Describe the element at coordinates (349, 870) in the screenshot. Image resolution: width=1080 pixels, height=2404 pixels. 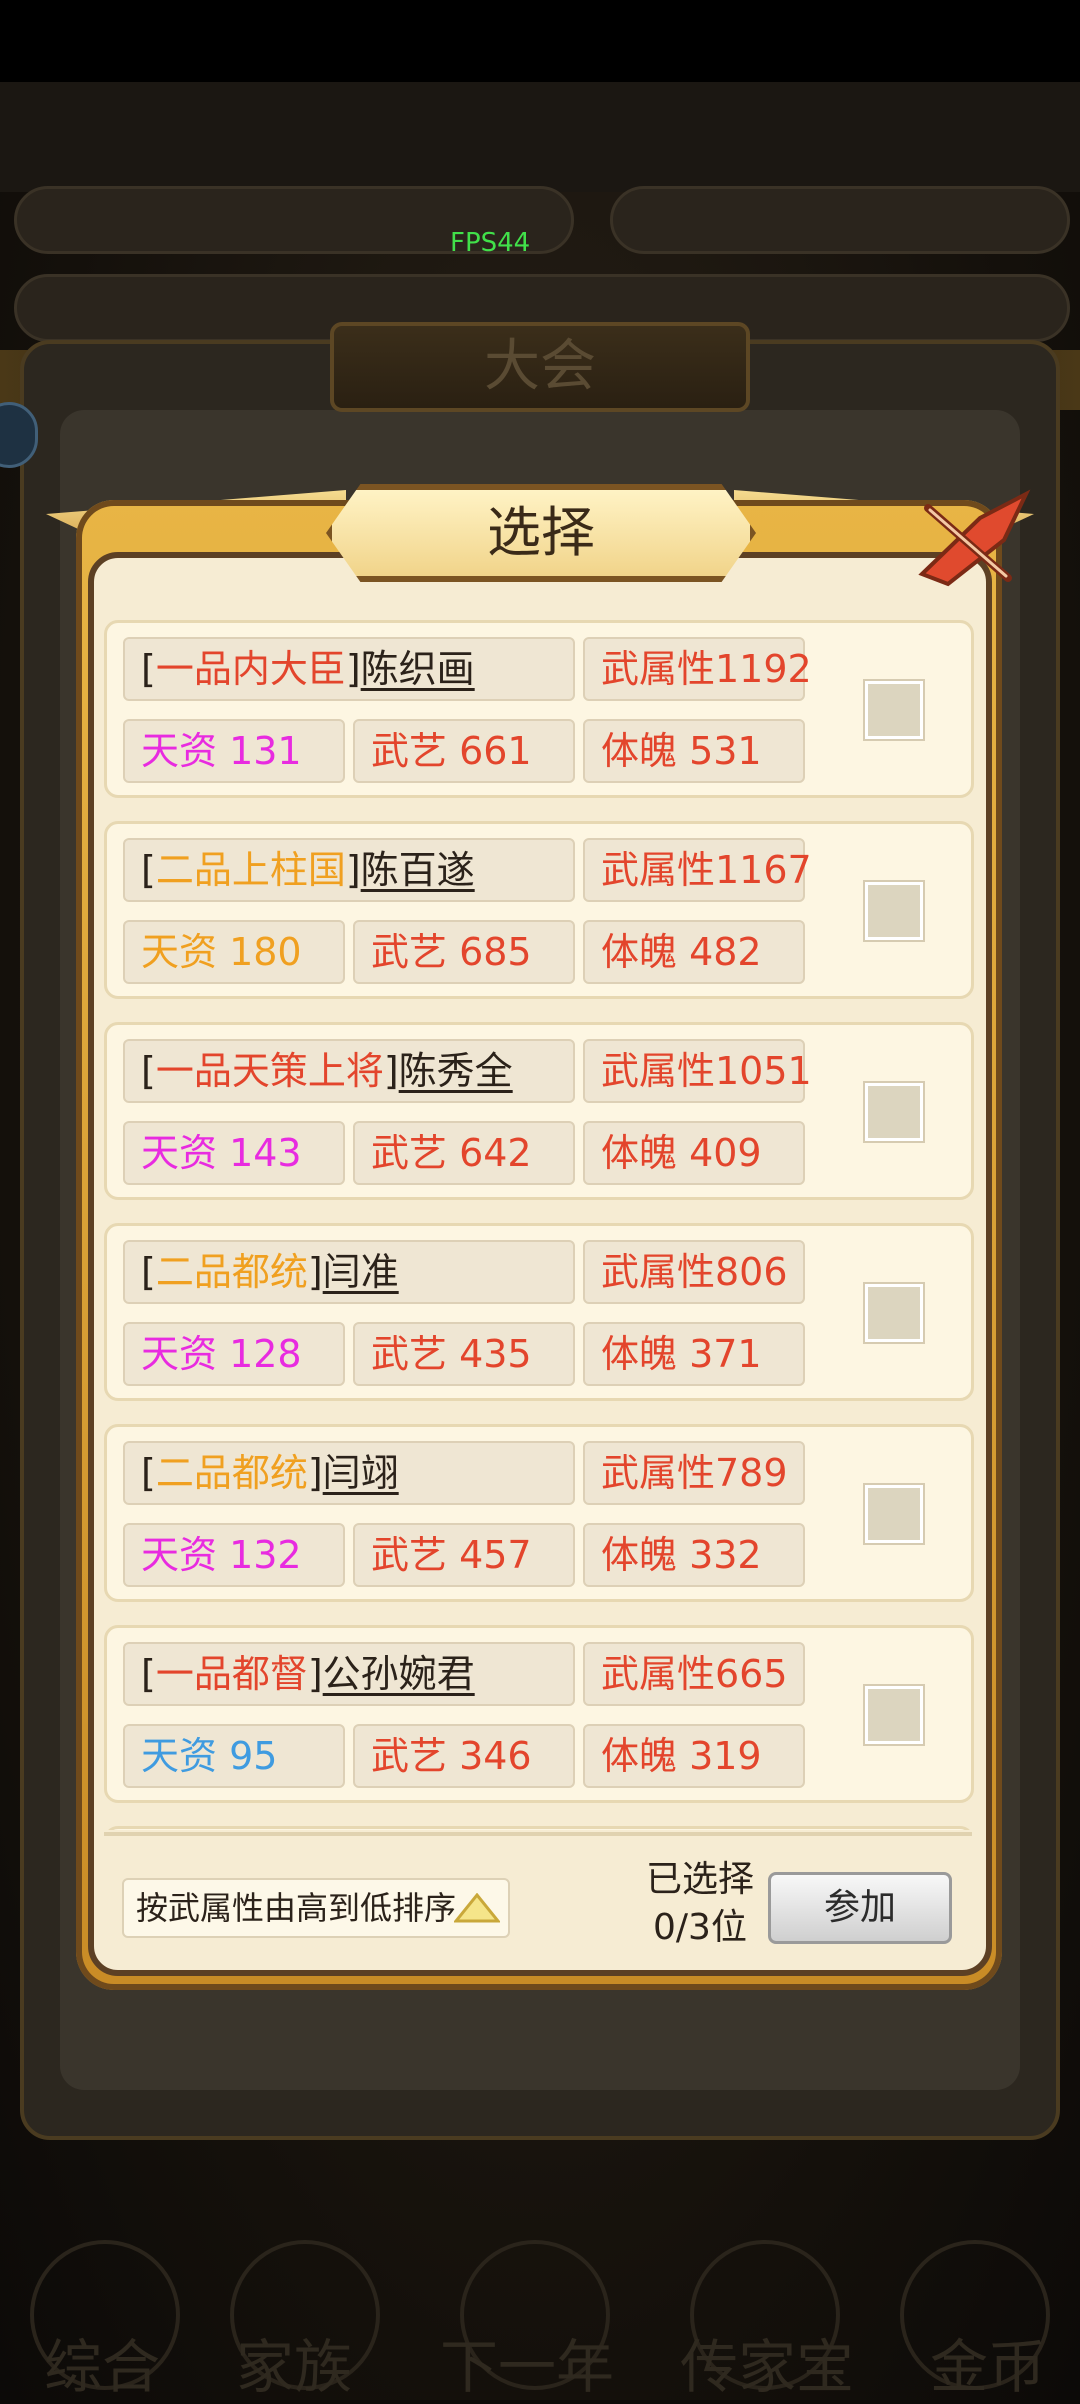
I see `candidate-name-cell: [二品上柱国]陈百遂` at that location.